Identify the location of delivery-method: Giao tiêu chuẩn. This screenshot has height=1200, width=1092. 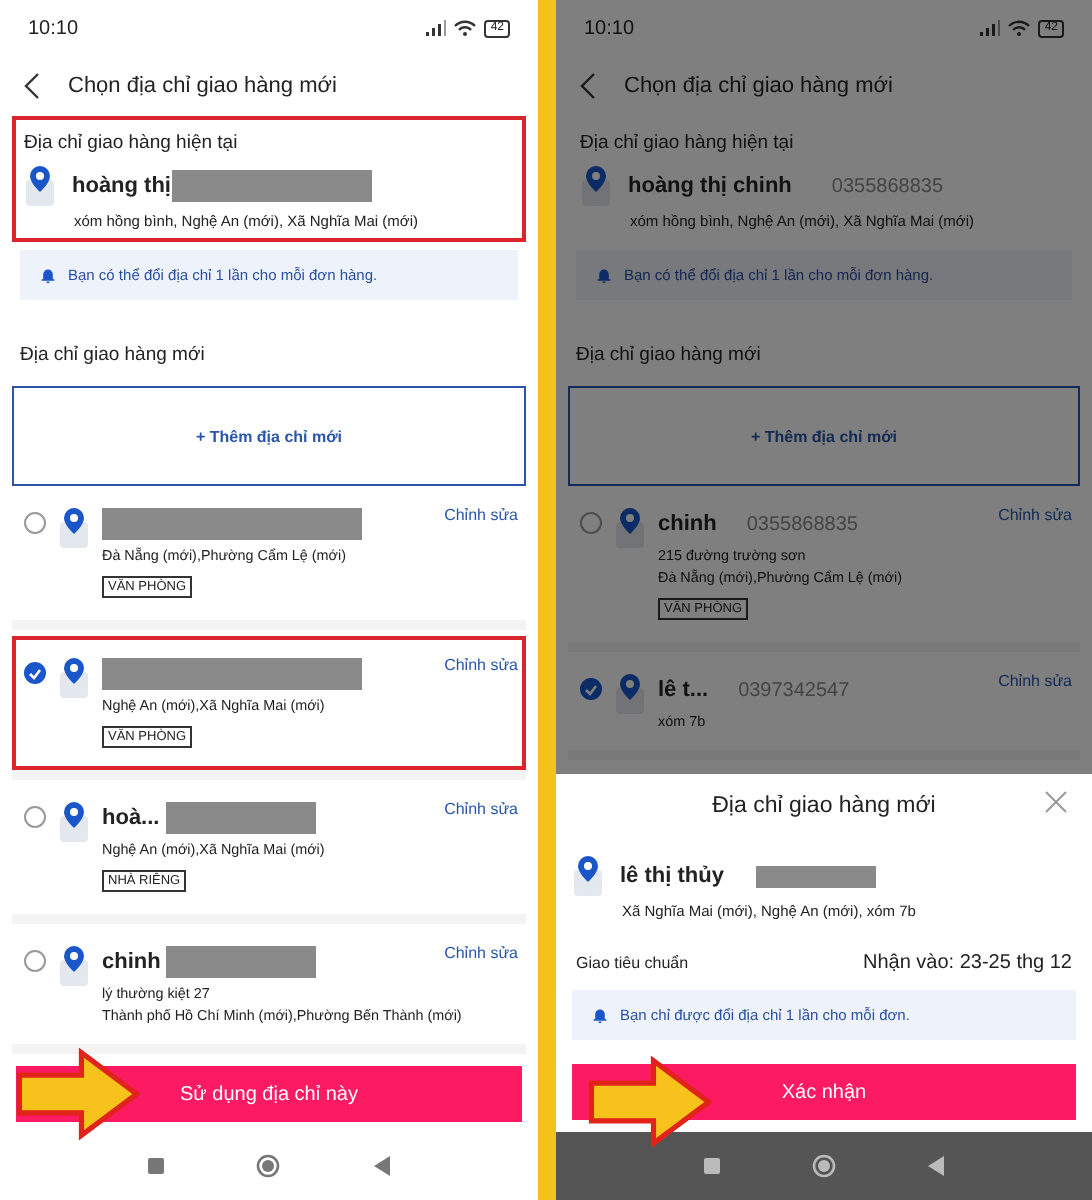
(632, 963).